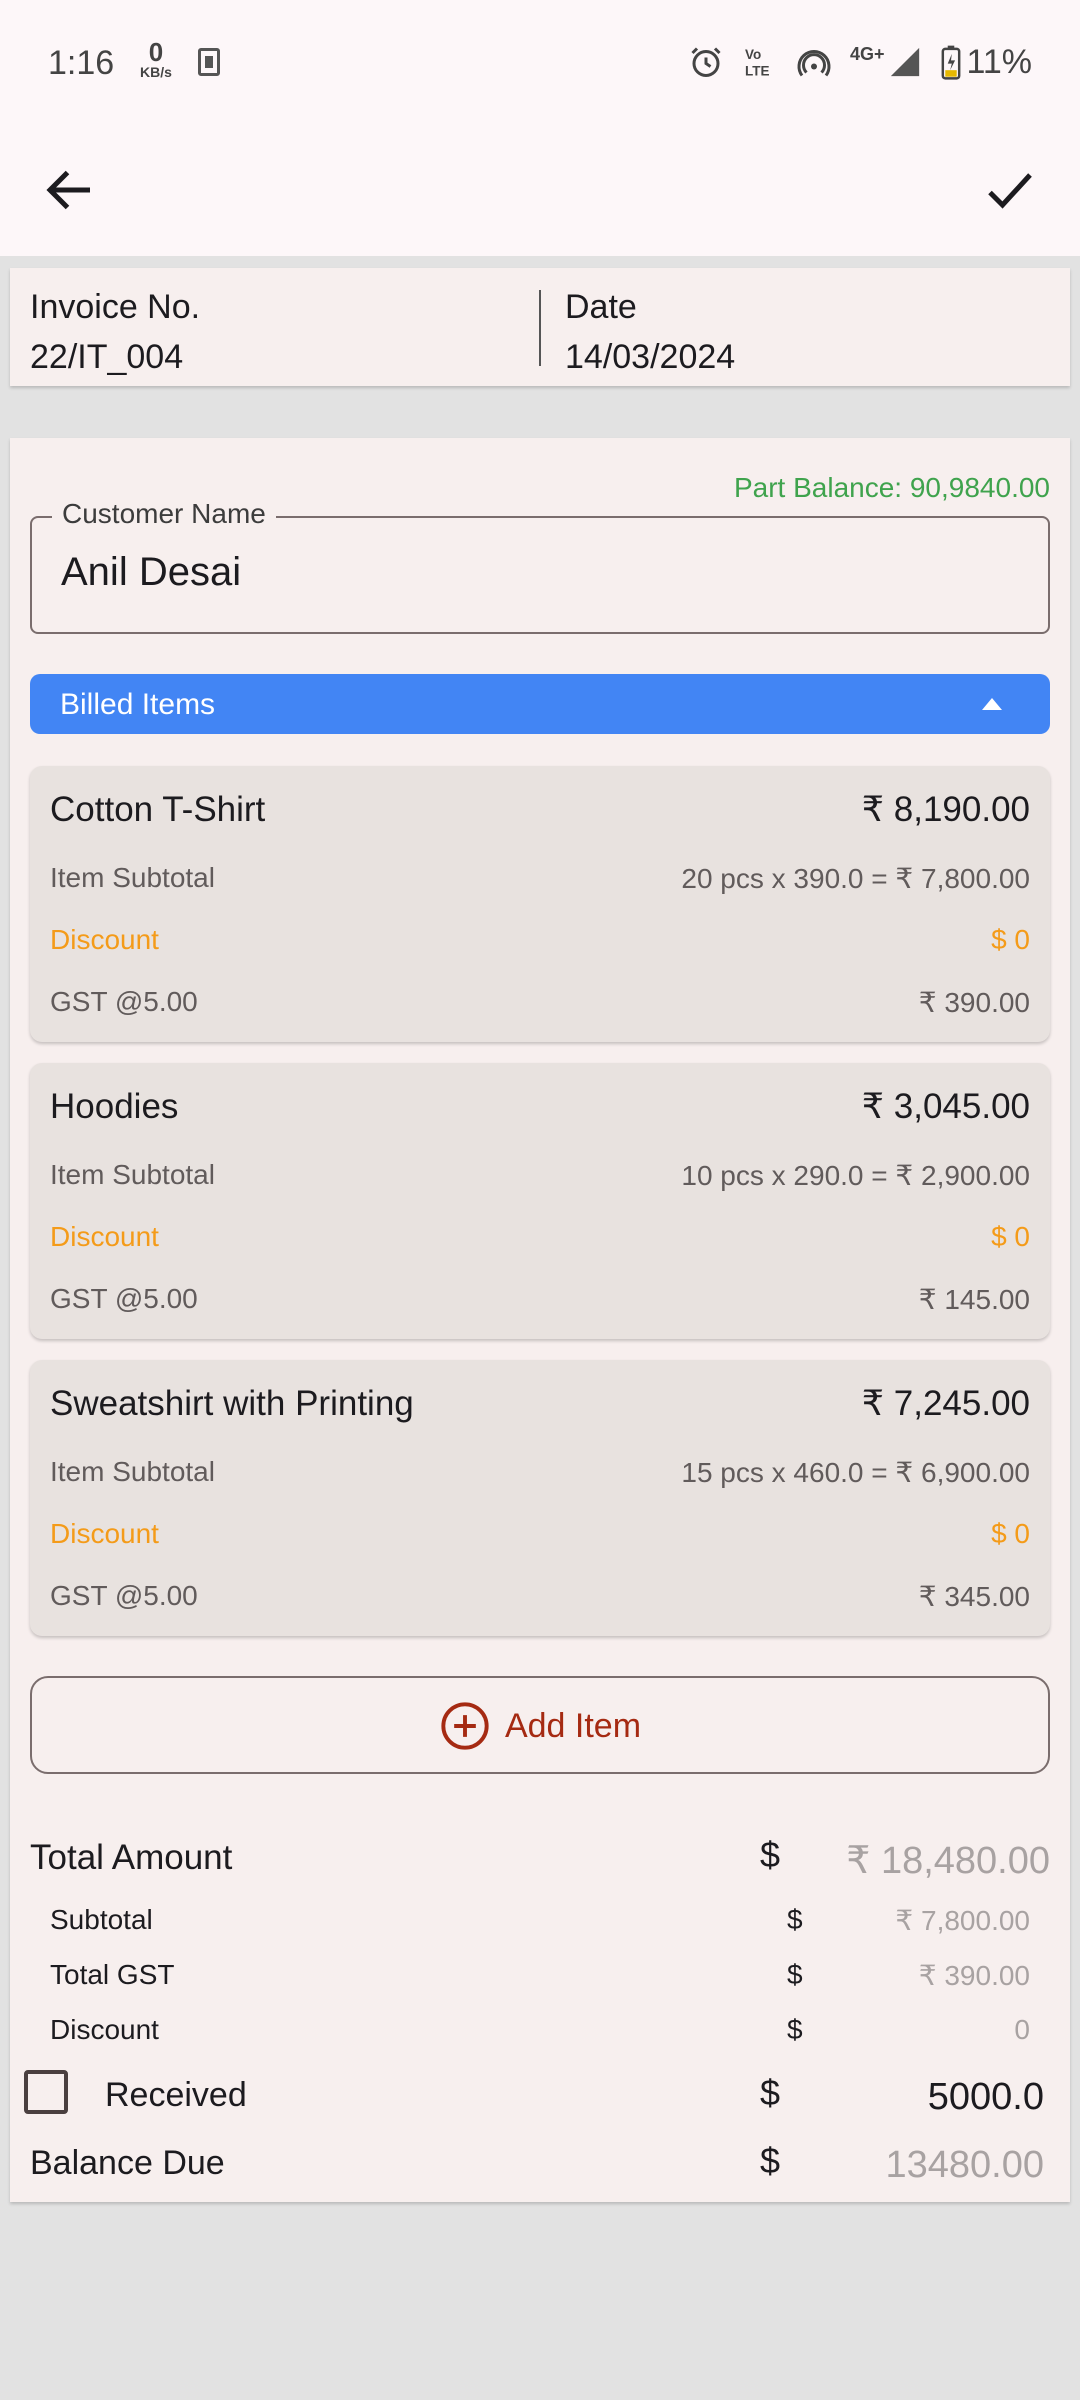  I want to click on billed-items-header: Billed Items, so click(540, 704).